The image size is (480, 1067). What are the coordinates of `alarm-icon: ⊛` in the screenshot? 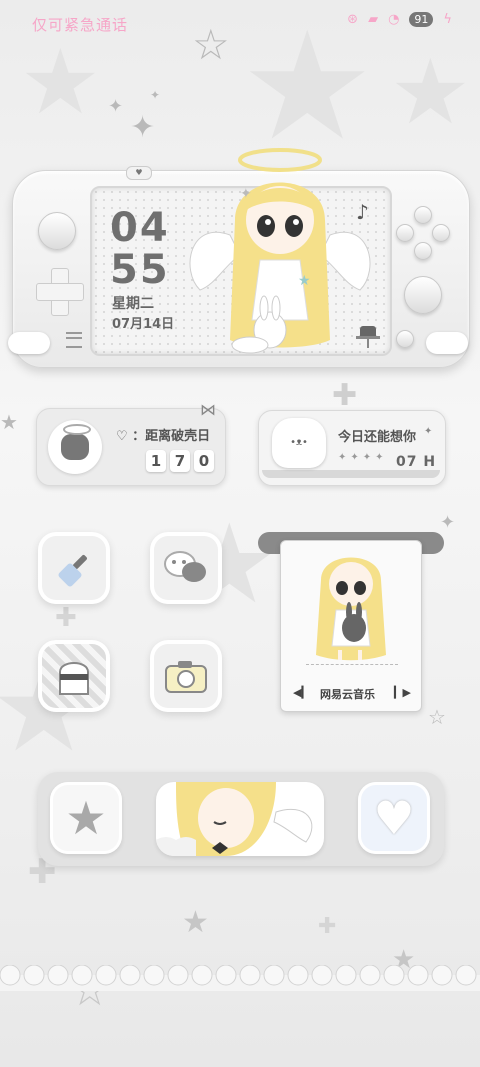 It's located at (353, 19).